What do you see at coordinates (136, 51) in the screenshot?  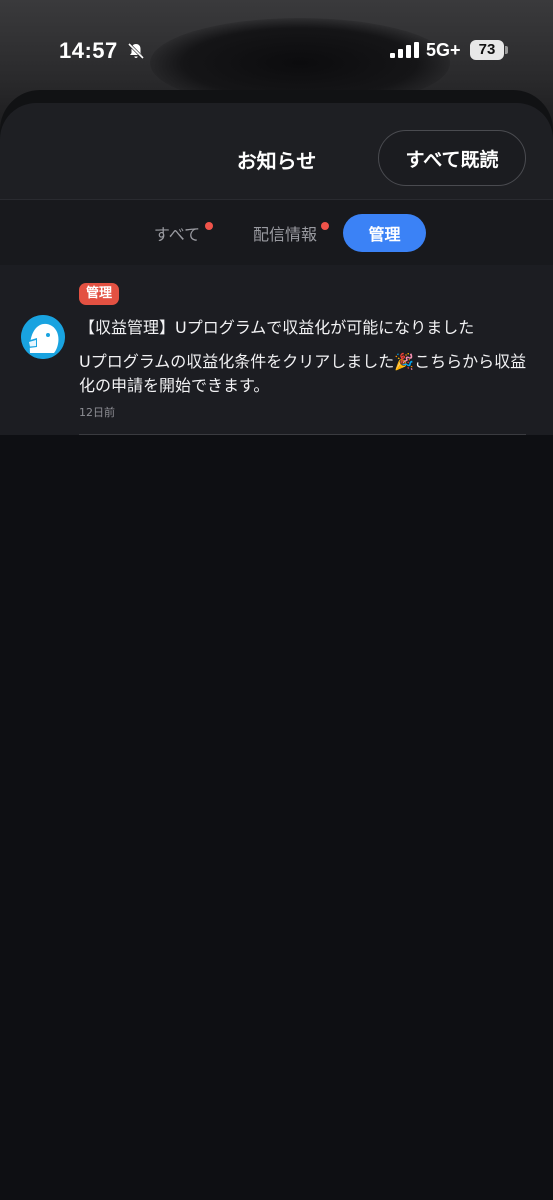 I see `bell-slash-icon` at bounding box center [136, 51].